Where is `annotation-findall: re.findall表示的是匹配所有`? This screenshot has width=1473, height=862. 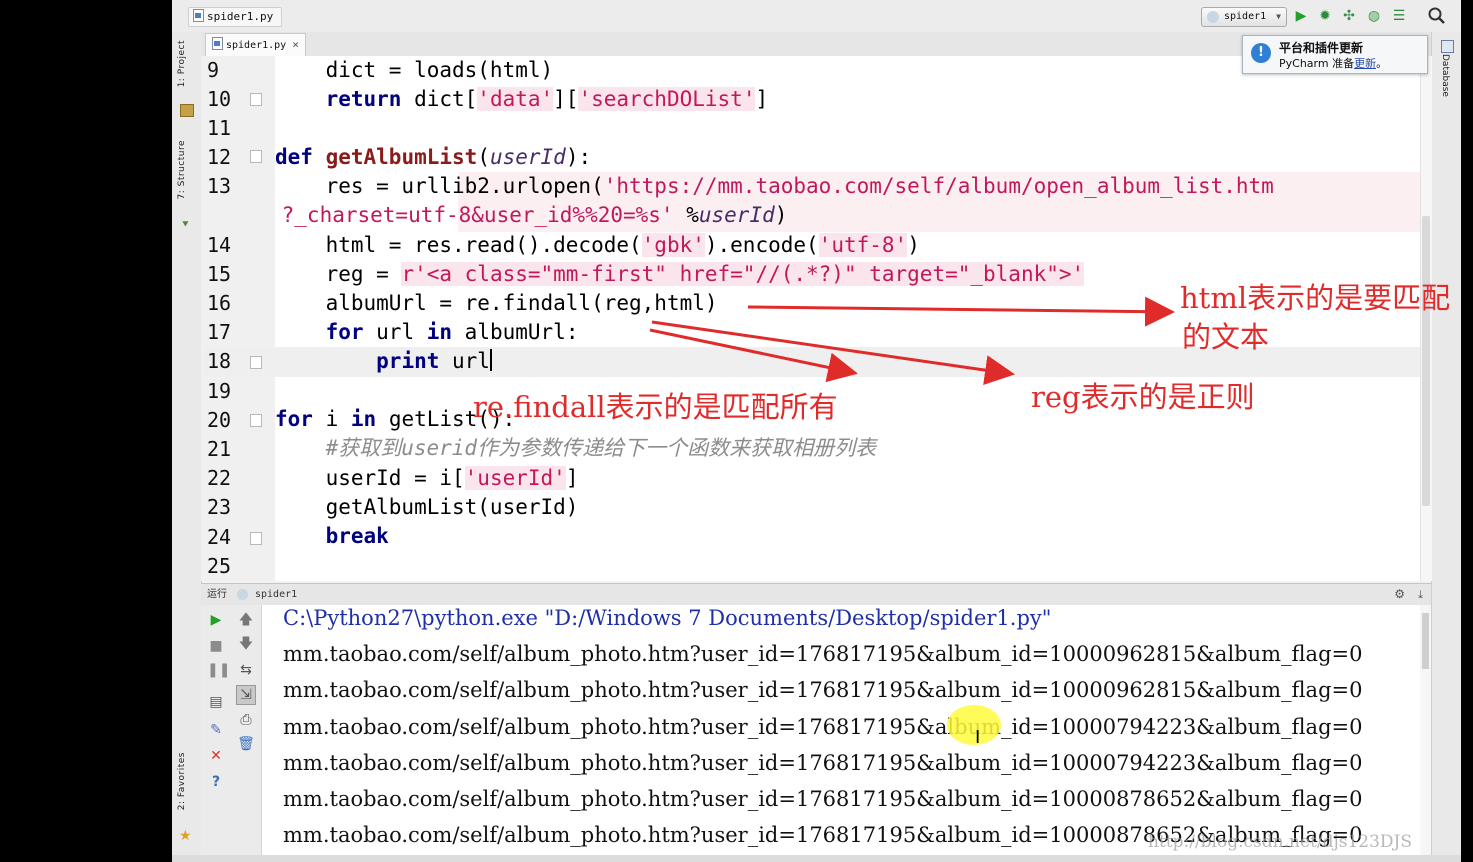 annotation-findall: re.findall表示的是匹配所有 is located at coordinates (655, 407).